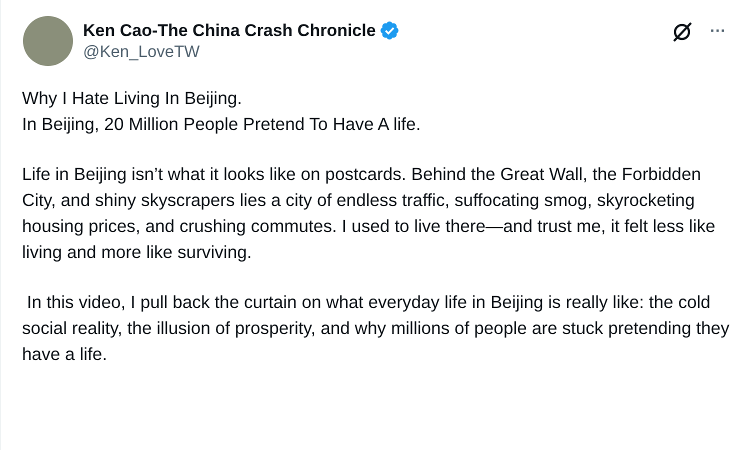 The width and height of the screenshot is (746, 450). What do you see at coordinates (682, 32) in the screenshot?
I see `slashed-circle-icon` at bounding box center [682, 32].